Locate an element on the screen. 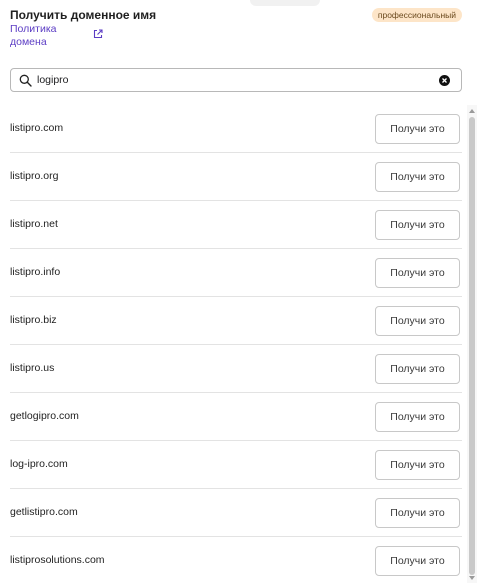  scrollbar-thumb is located at coordinates (472, 346).